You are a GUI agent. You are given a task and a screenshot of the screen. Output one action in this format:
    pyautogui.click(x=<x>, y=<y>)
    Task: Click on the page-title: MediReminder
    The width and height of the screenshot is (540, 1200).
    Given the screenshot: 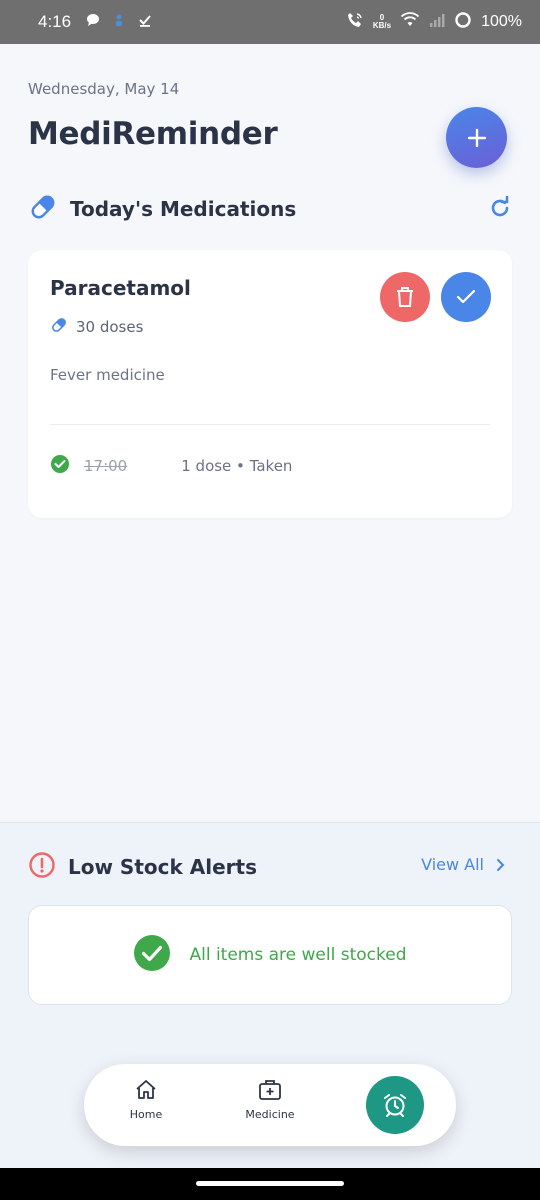 What is the action you would take?
    pyautogui.click(x=153, y=134)
    